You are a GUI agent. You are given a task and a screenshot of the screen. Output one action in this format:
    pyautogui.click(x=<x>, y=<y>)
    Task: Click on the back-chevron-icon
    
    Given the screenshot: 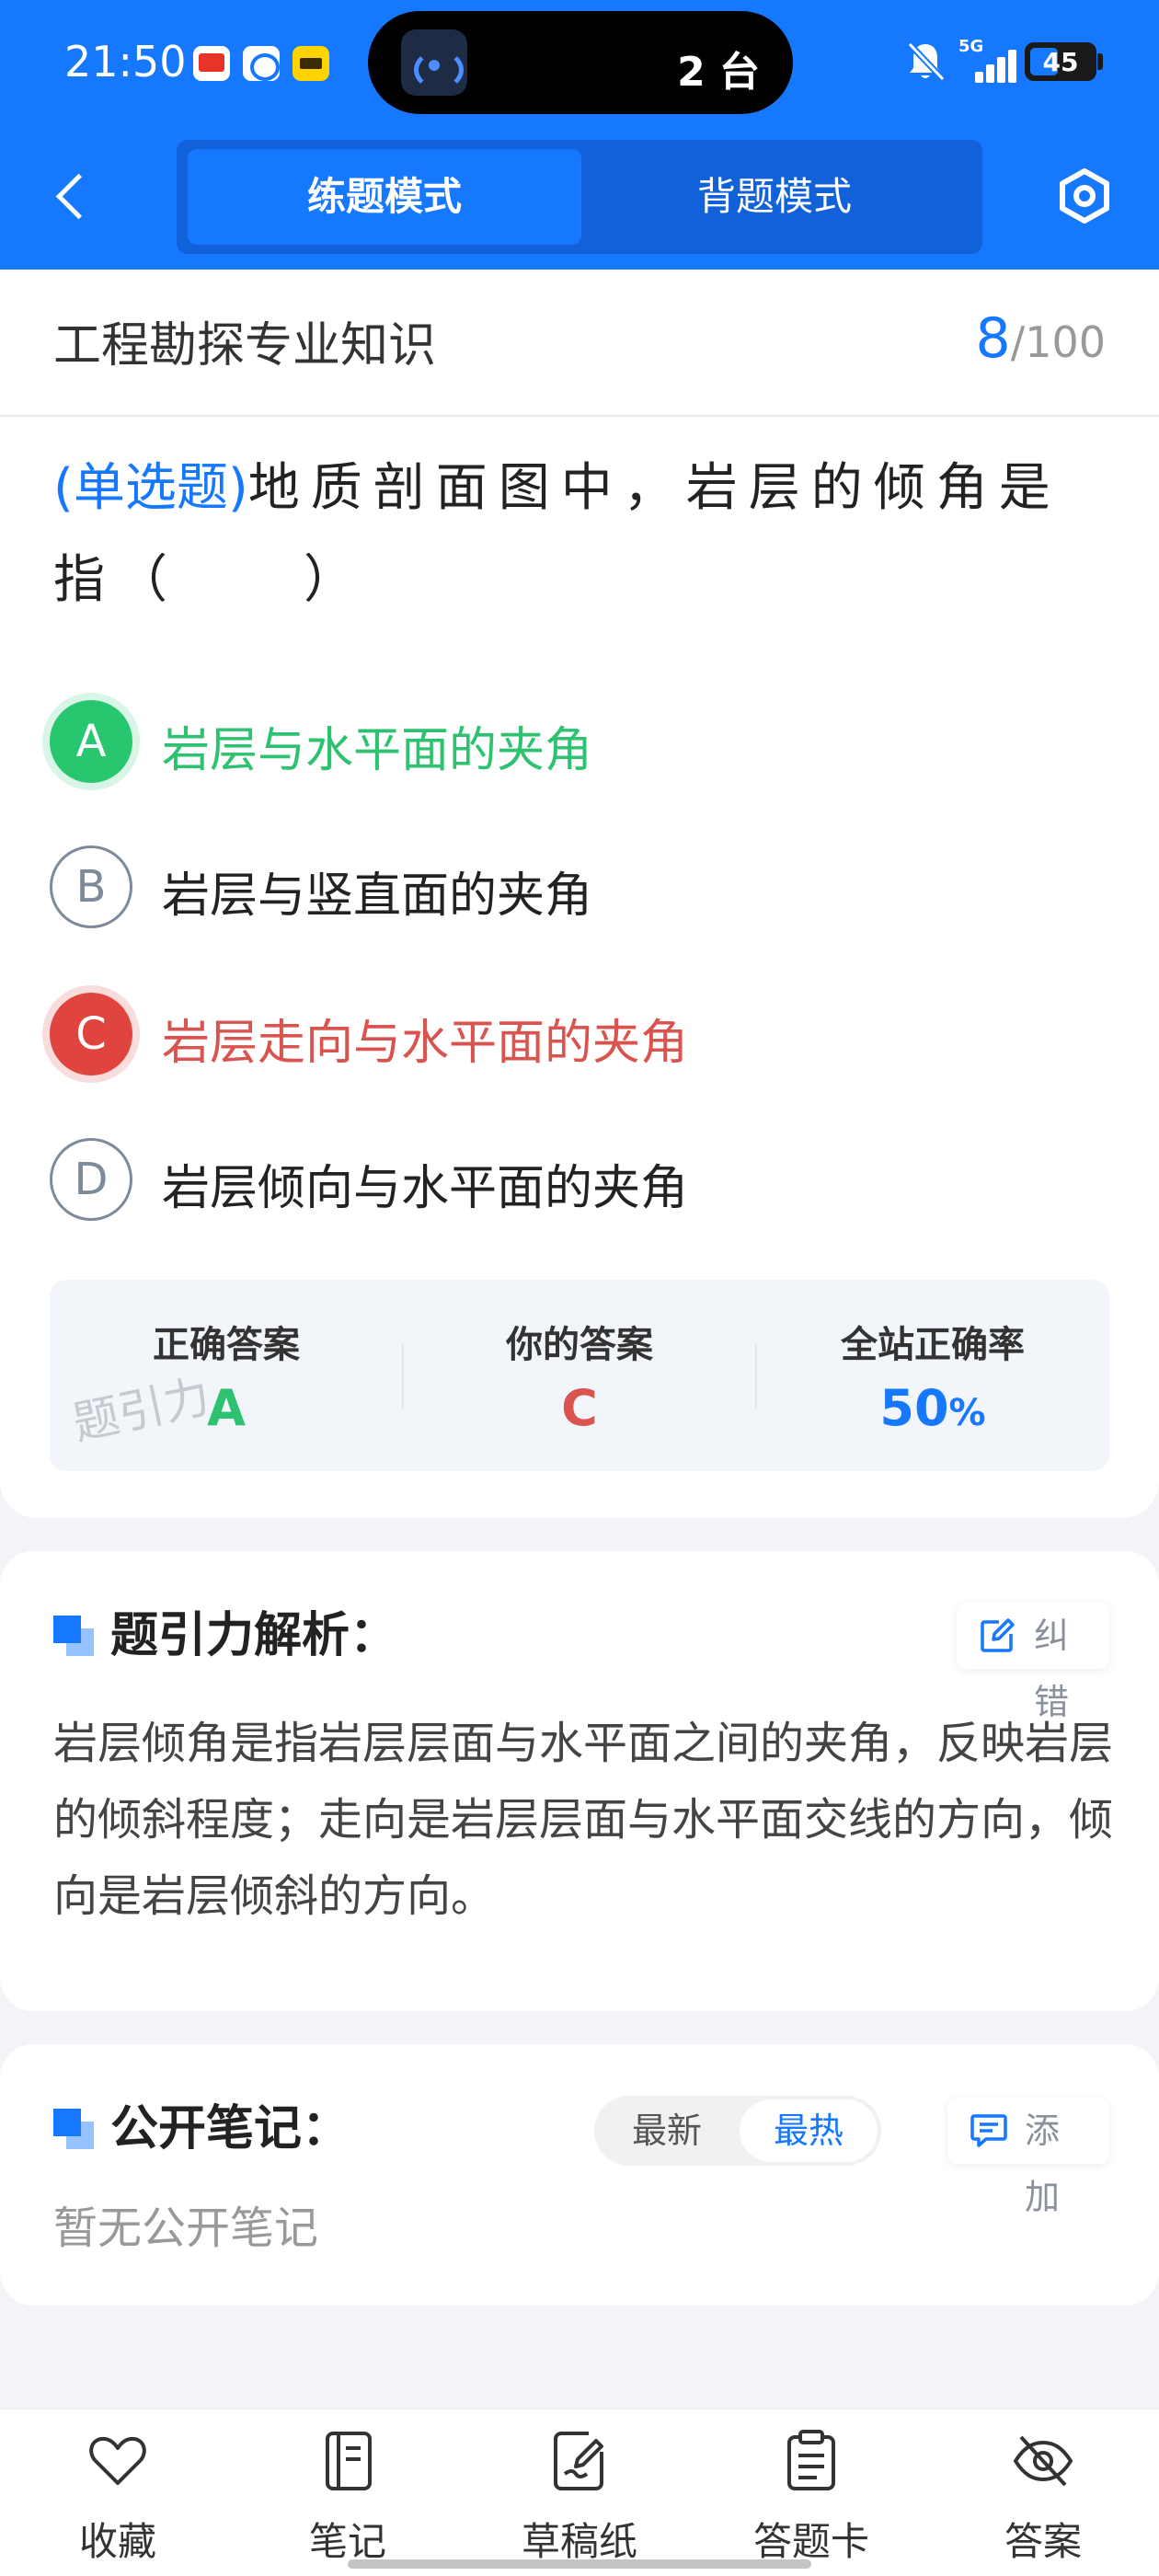 What is the action you would take?
    pyautogui.click(x=73, y=196)
    